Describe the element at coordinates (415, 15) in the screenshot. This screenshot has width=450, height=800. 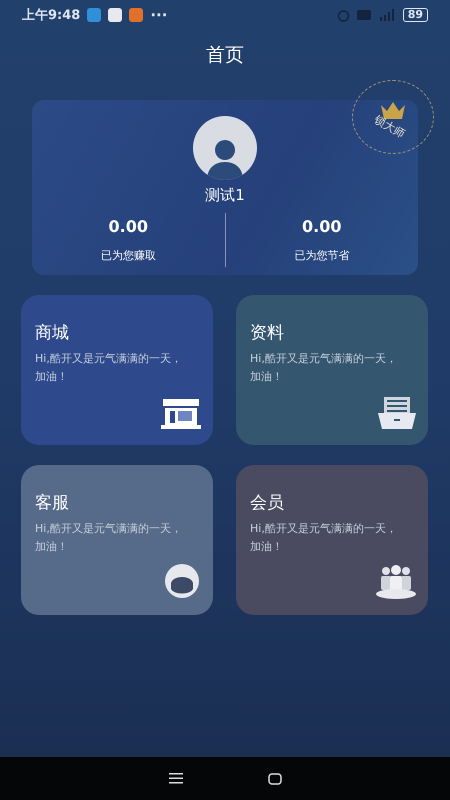
I see `battery-level: 89` at that location.